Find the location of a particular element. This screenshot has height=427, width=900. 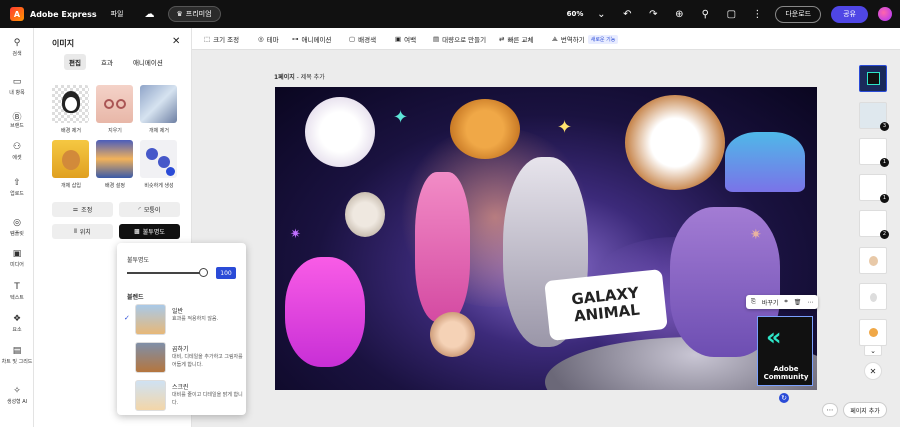

rail-item-my-items: ▭ 내 항목 is located at coordinates (17, 86).